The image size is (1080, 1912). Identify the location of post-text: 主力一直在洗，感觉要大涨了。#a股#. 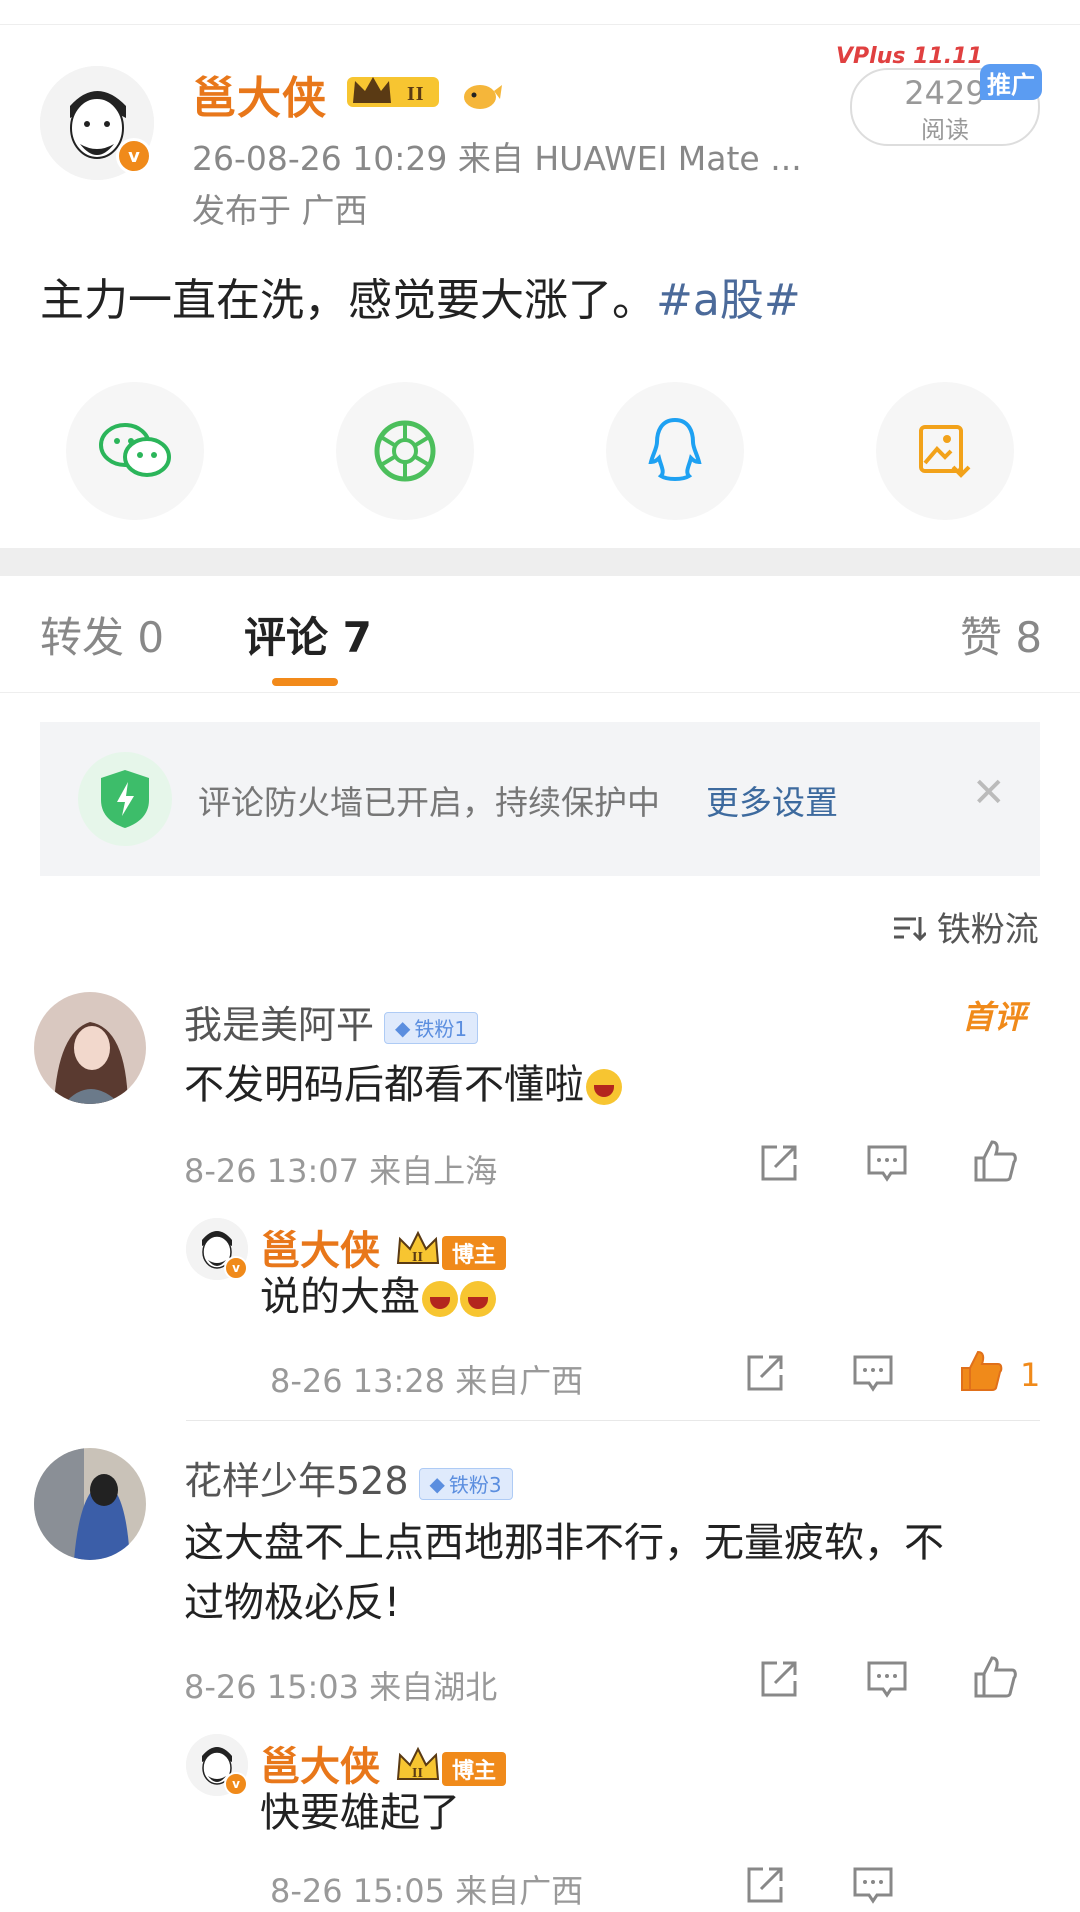
(420, 296).